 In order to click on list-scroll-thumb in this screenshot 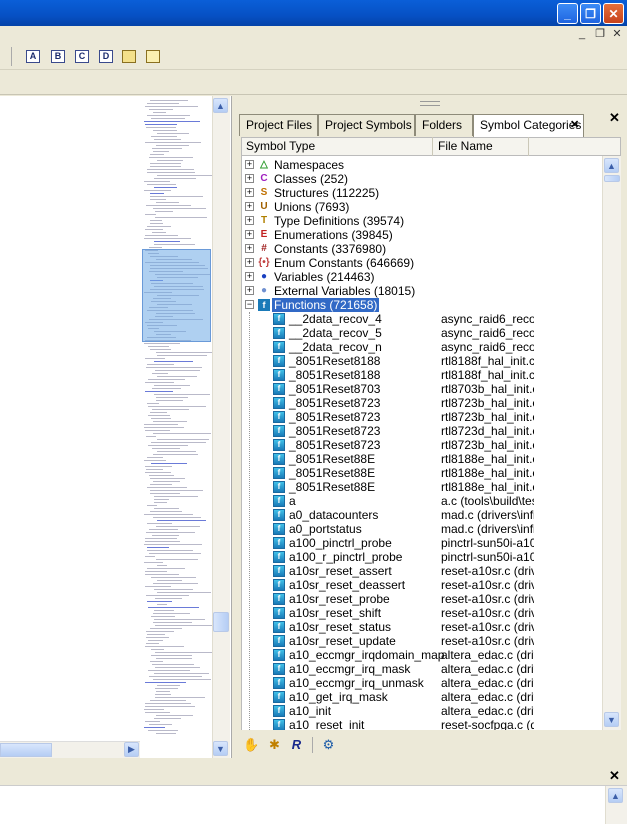, I will do `click(612, 178)`.